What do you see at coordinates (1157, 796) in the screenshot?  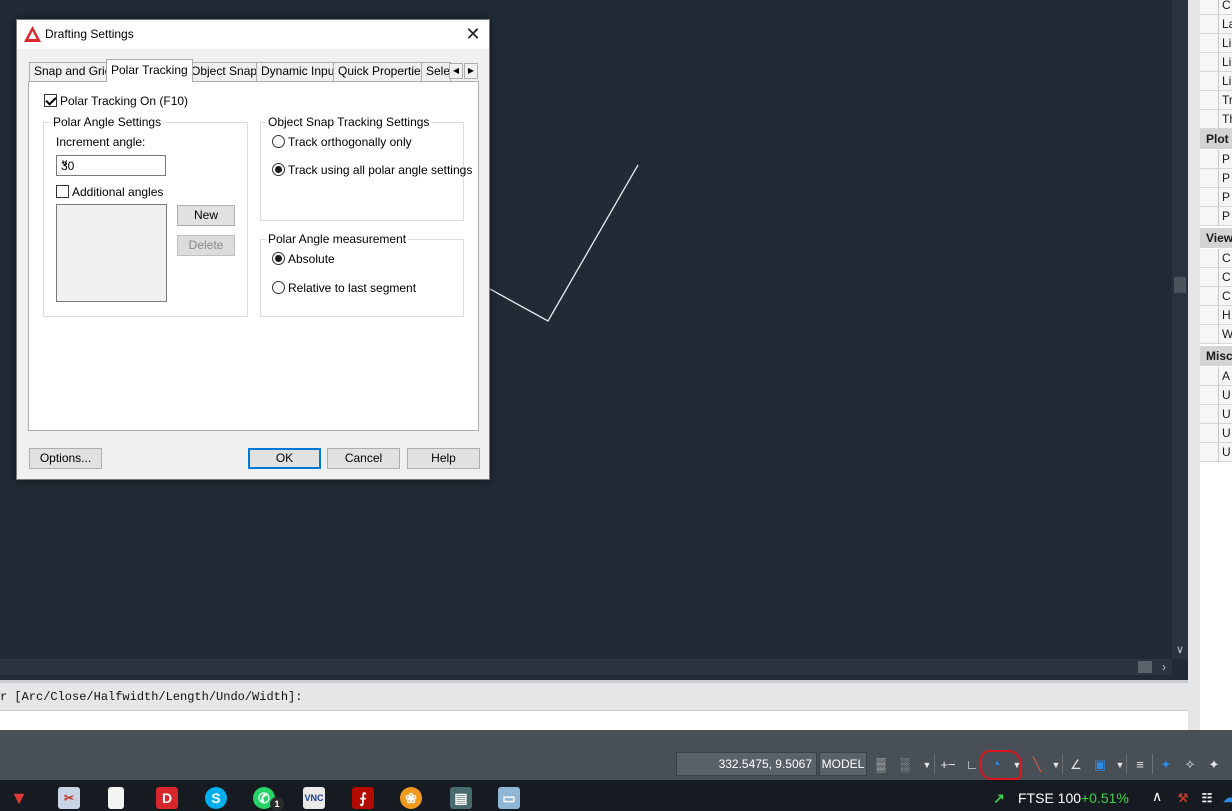 I see `tray-expand-icon: ∧` at bounding box center [1157, 796].